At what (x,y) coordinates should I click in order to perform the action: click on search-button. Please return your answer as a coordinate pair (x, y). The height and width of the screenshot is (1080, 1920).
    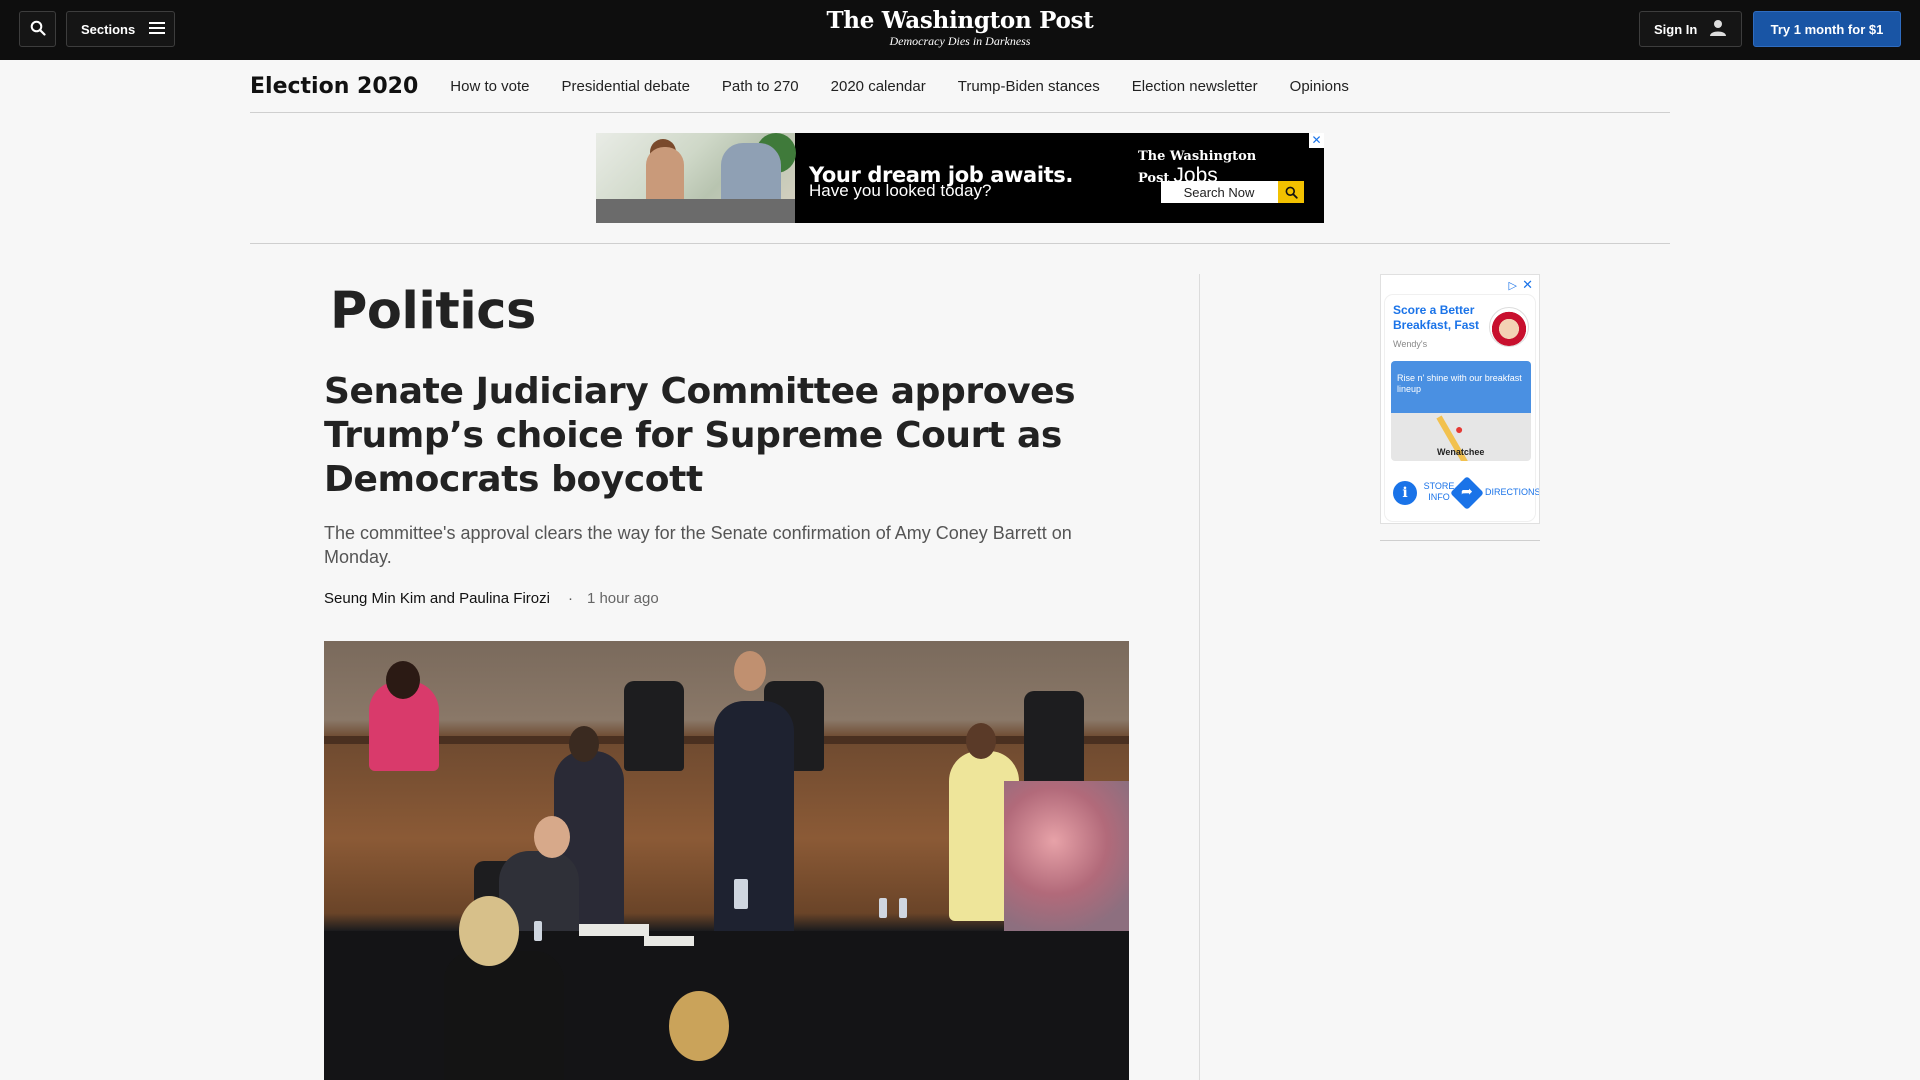
    Looking at the image, I should click on (37, 29).